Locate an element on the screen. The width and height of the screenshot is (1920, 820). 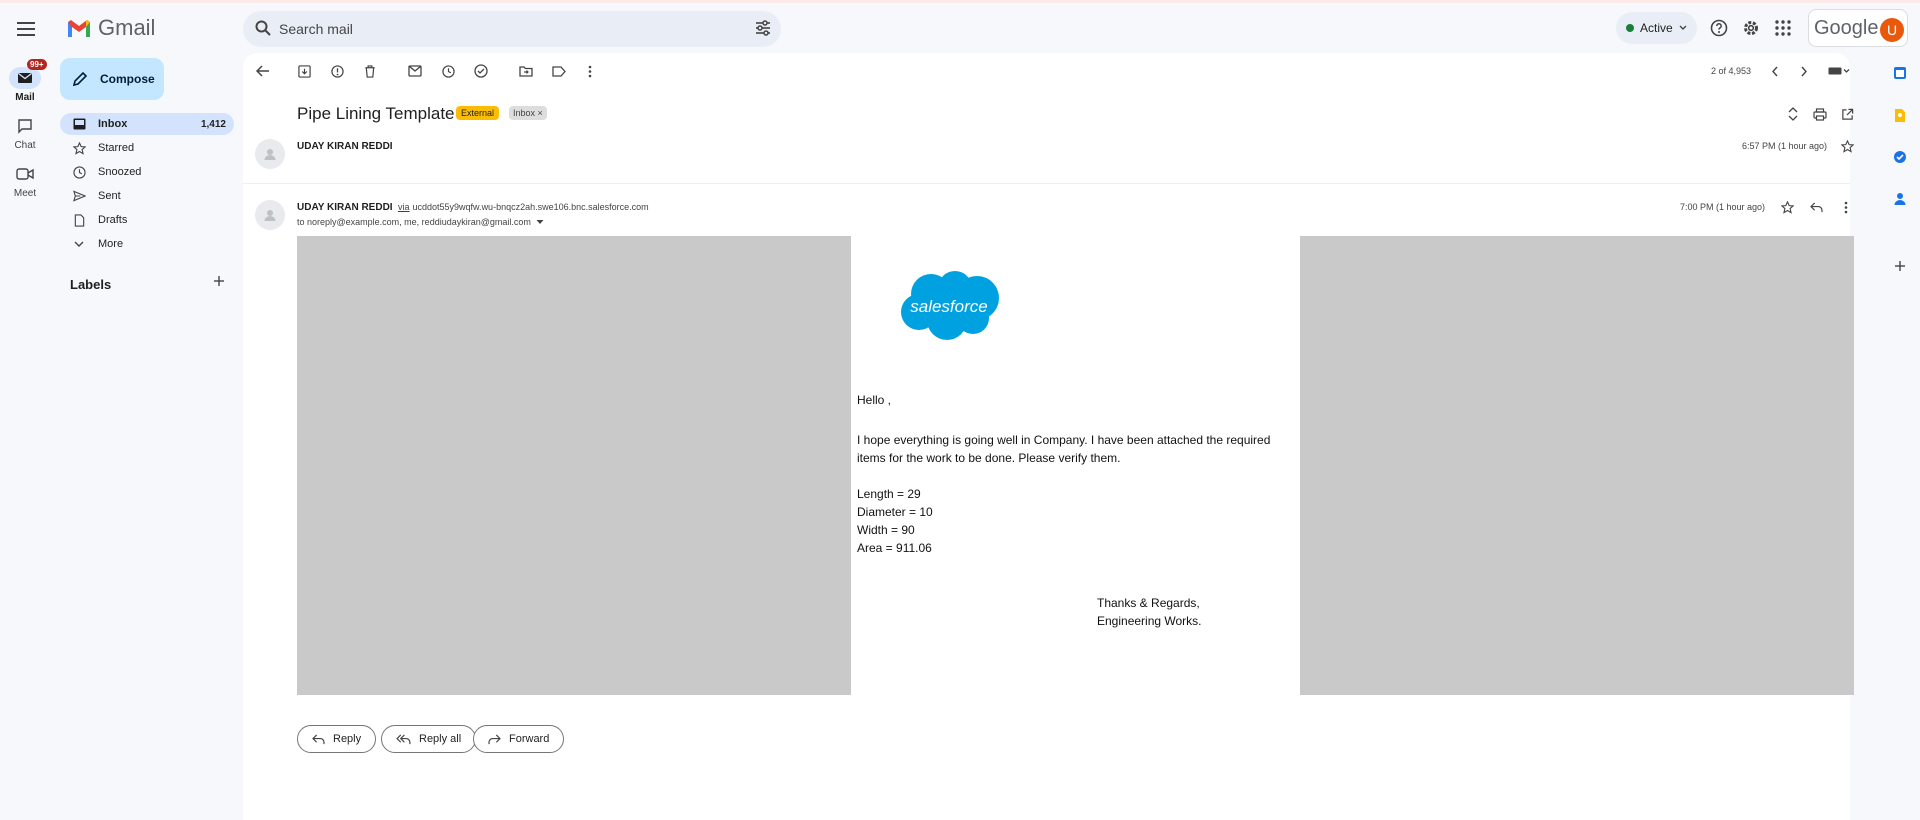
trash-icon is located at coordinates (370, 71).